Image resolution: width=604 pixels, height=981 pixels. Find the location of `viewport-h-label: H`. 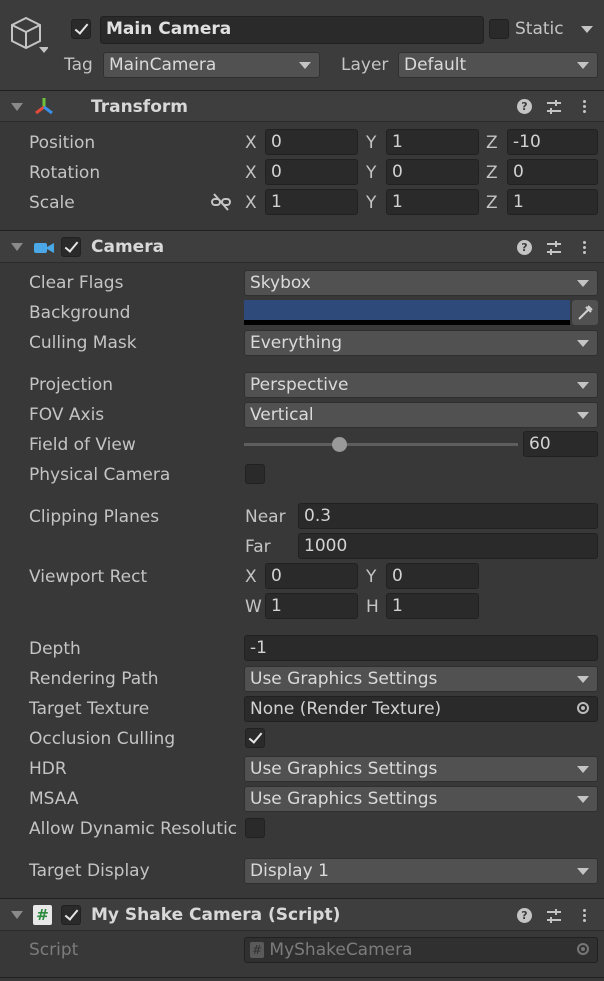

viewport-h-label: H is located at coordinates (372, 607).